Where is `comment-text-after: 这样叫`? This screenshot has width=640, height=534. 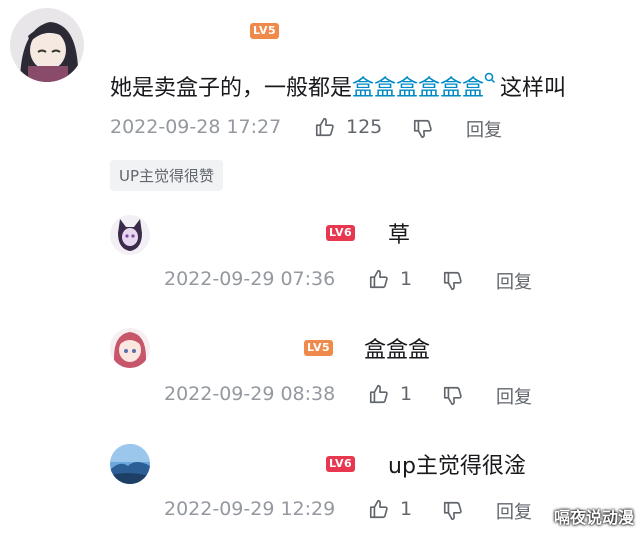
comment-text-after: 这样叫 is located at coordinates (533, 88).